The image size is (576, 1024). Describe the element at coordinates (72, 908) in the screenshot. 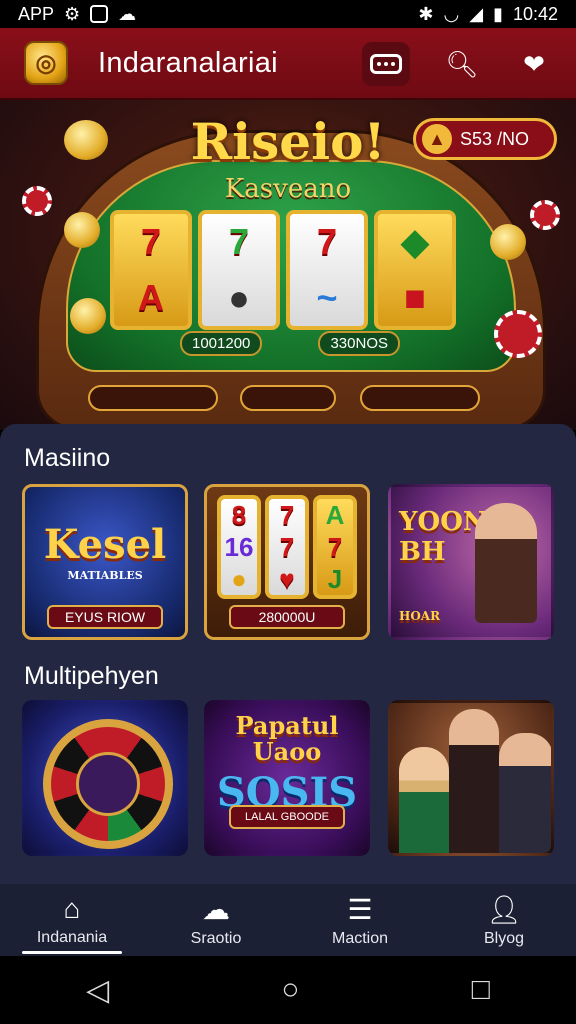

I see `home-icon: ⌂` at that location.